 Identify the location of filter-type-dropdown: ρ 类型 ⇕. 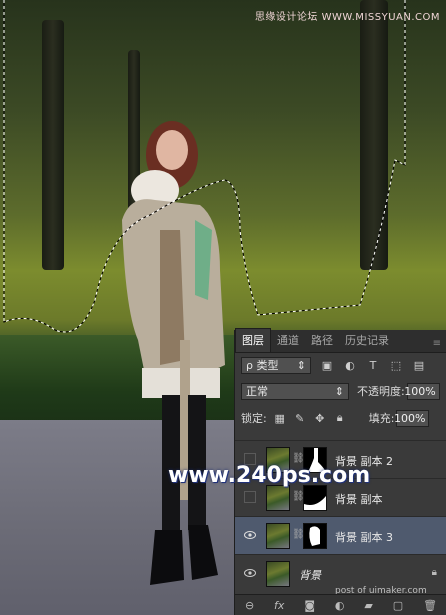
(276, 365).